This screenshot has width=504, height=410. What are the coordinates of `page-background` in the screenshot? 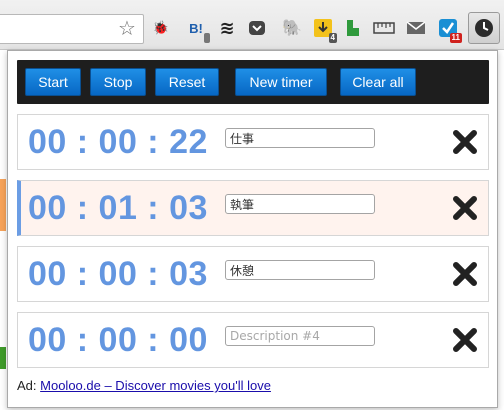 It's located at (3, 230).